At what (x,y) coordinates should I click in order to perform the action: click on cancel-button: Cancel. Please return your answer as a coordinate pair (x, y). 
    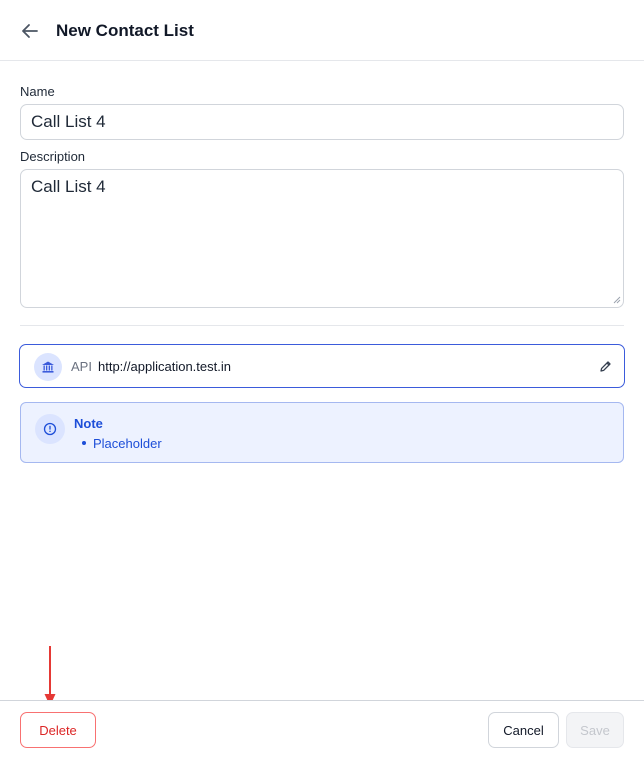
    Looking at the image, I should click on (523, 730).